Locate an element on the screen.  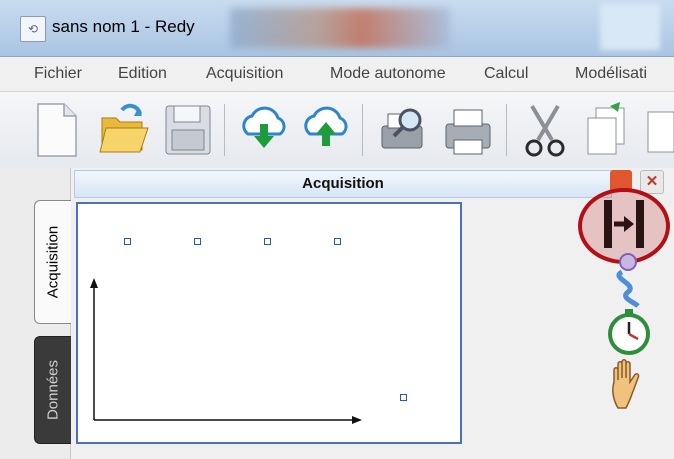
panel-header: Acquisition is located at coordinates (343, 184).